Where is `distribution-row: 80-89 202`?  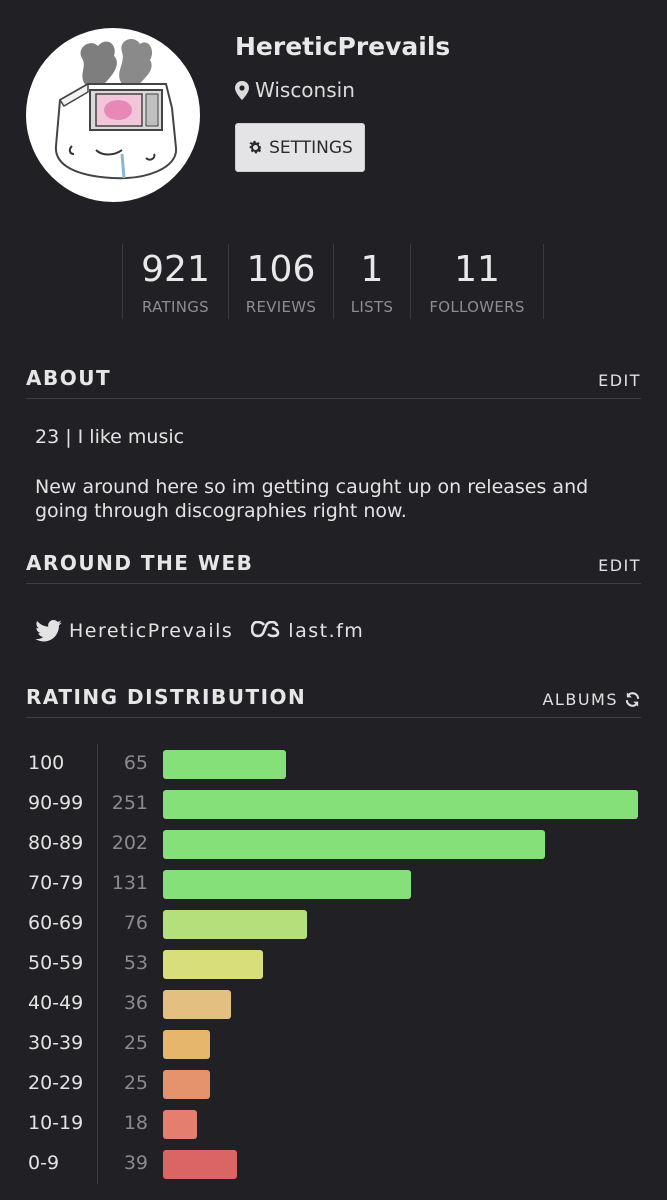 distribution-row: 80-89 202 is located at coordinates (333, 844).